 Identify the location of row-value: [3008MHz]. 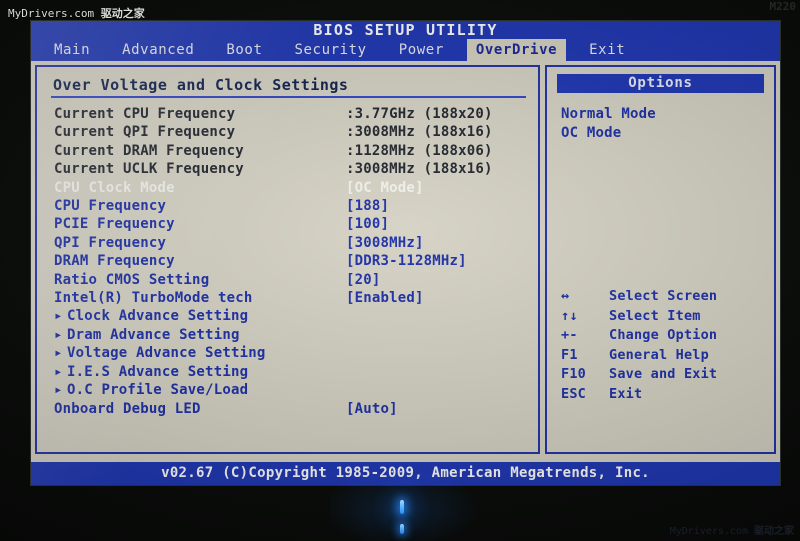
(385, 242).